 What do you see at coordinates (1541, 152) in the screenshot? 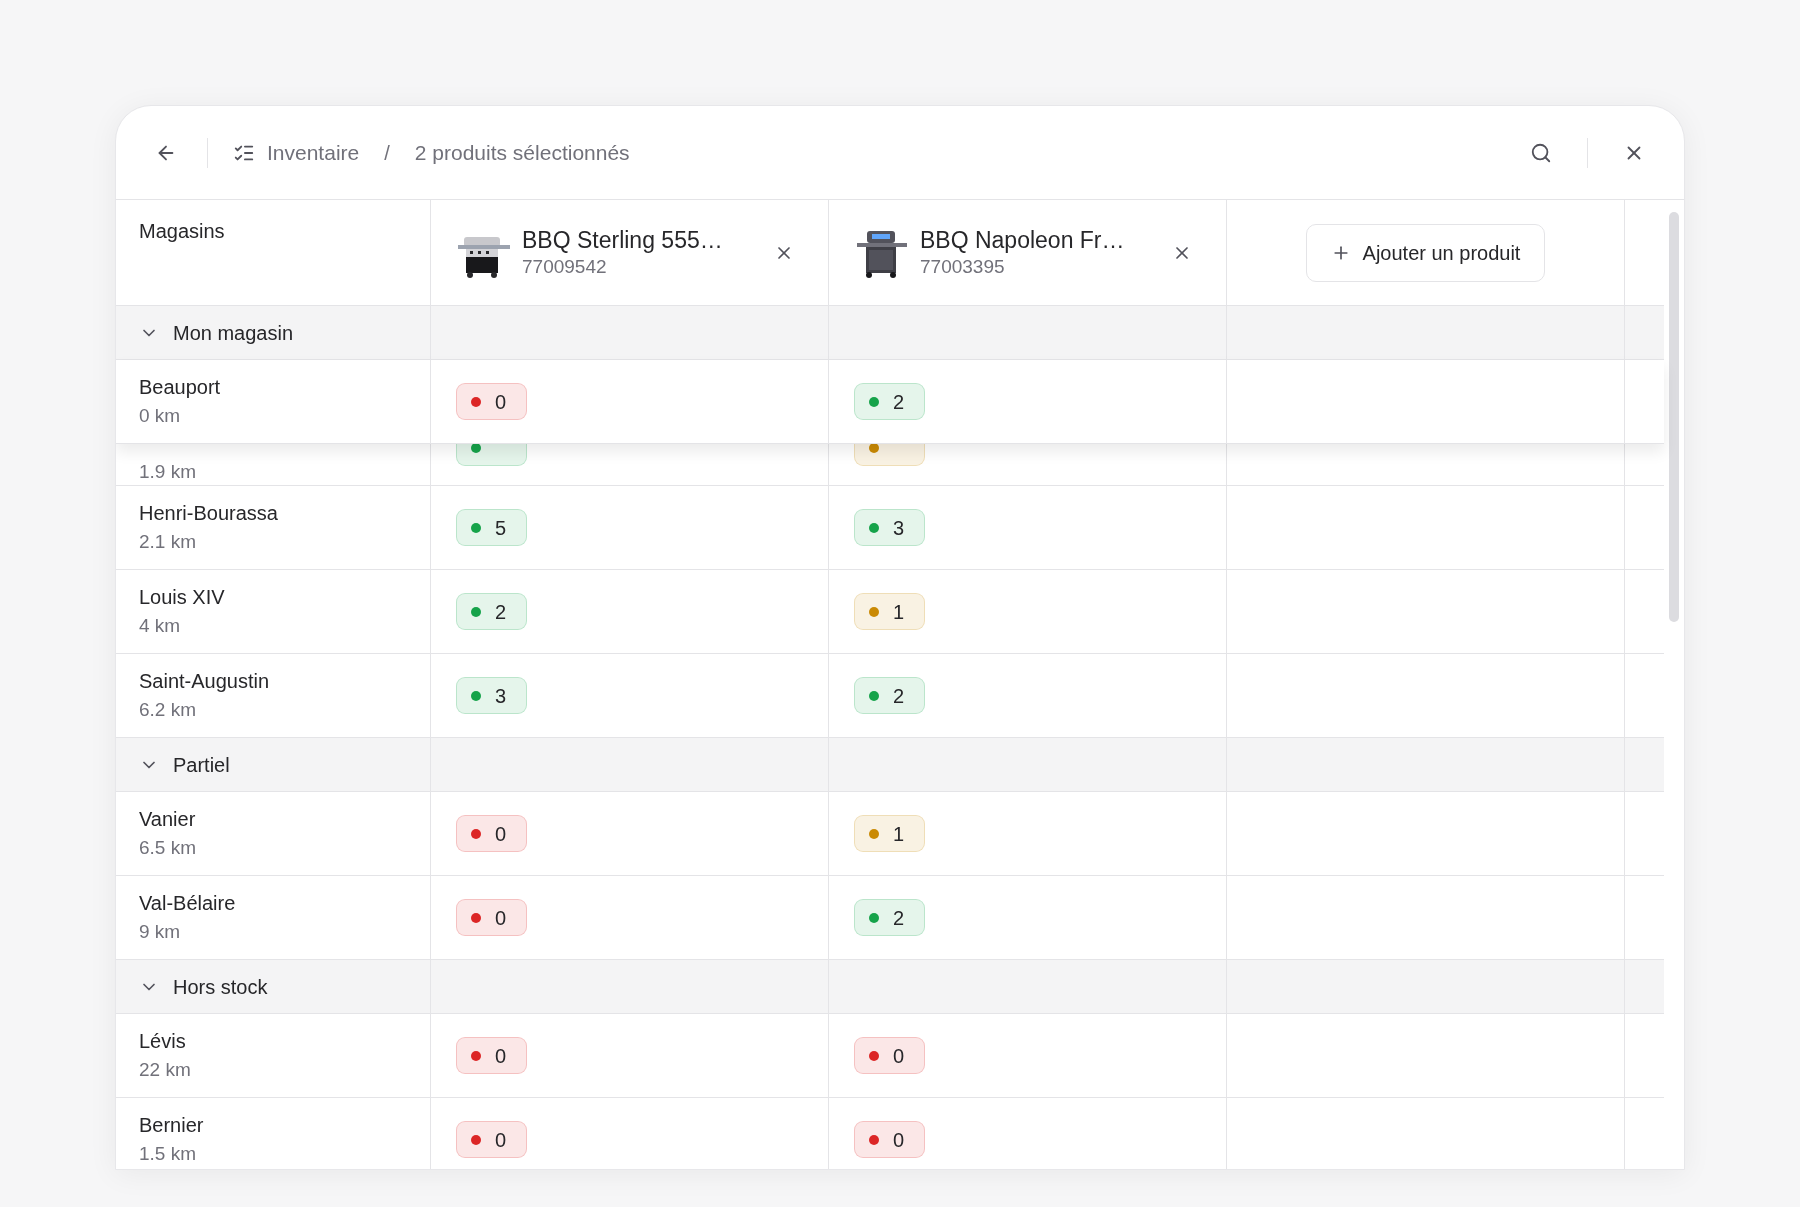
I see `search-icon` at bounding box center [1541, 152].